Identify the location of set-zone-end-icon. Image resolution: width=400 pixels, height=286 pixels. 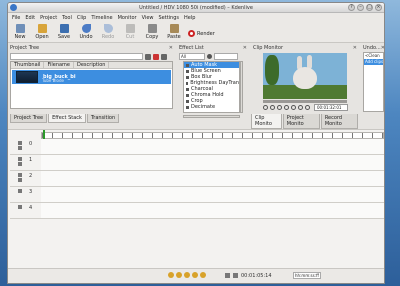
(272, 107).